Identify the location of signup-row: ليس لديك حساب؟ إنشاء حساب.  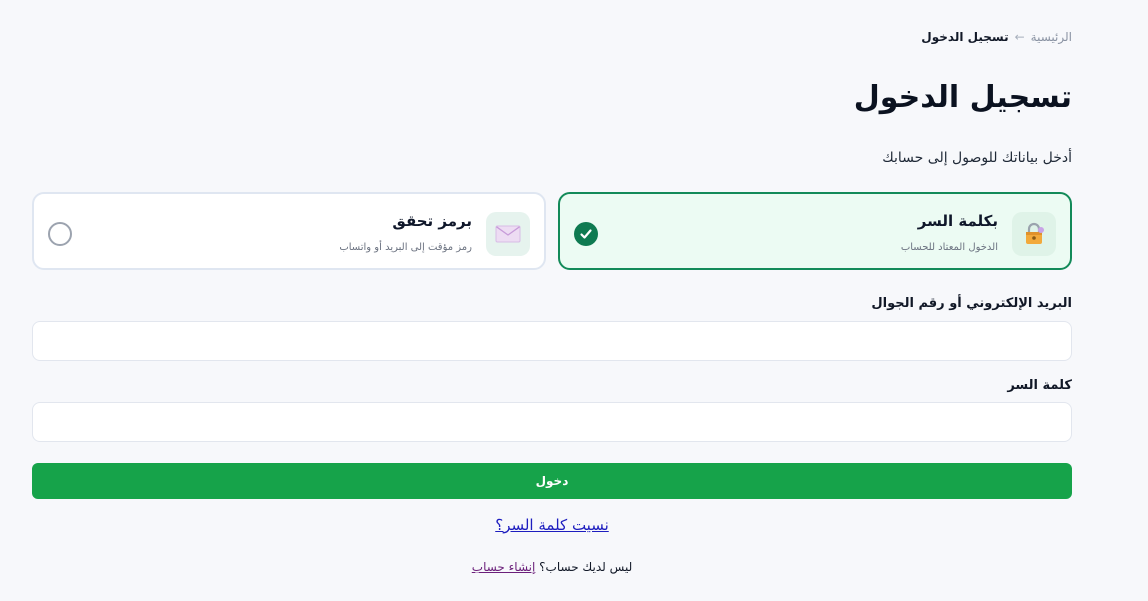
(552, 567).